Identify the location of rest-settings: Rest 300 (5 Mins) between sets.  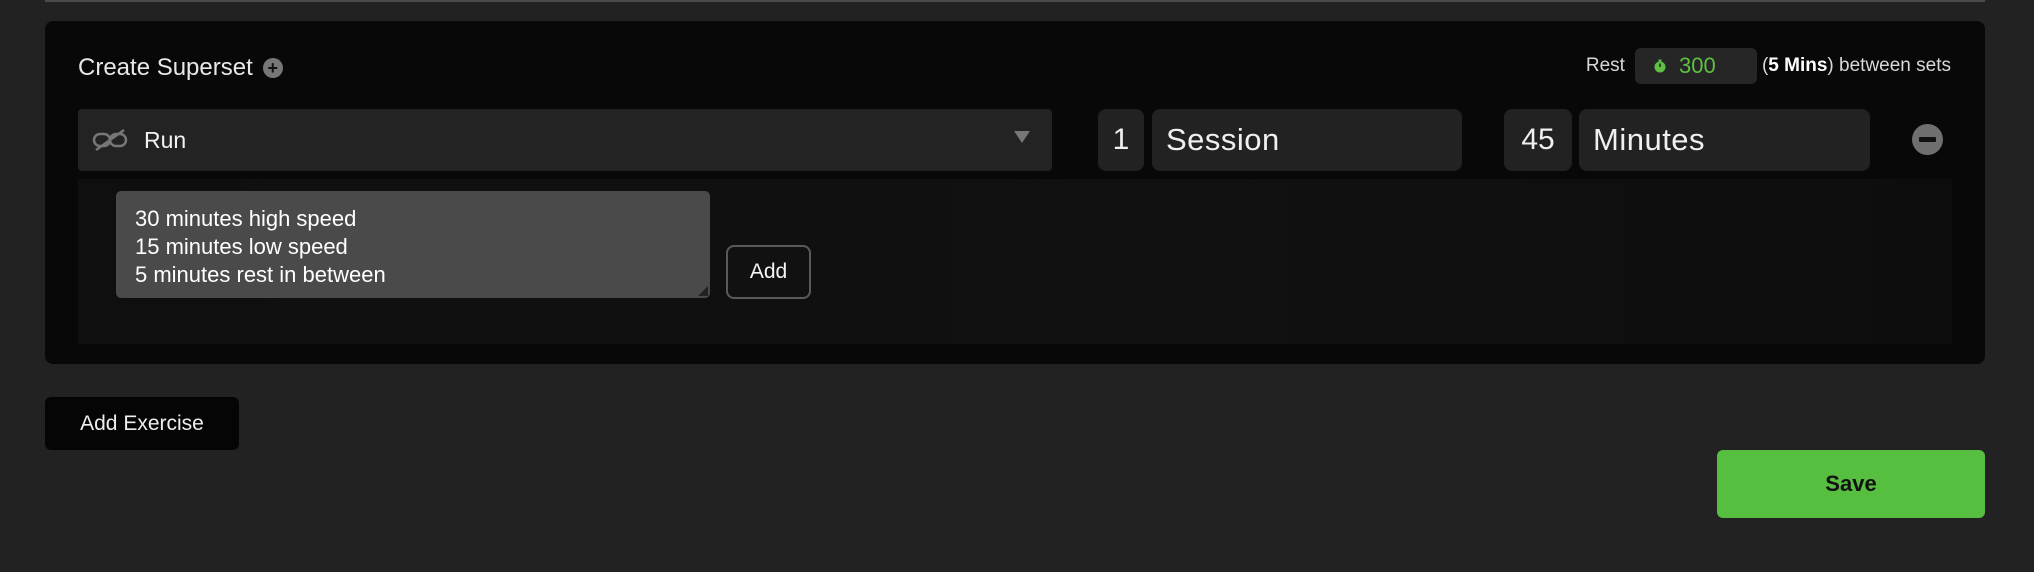
(1768, 66).